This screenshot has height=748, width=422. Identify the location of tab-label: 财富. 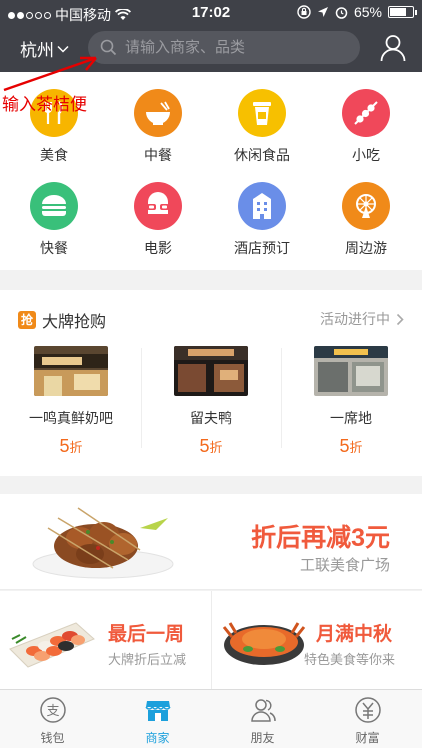
(367, 738).